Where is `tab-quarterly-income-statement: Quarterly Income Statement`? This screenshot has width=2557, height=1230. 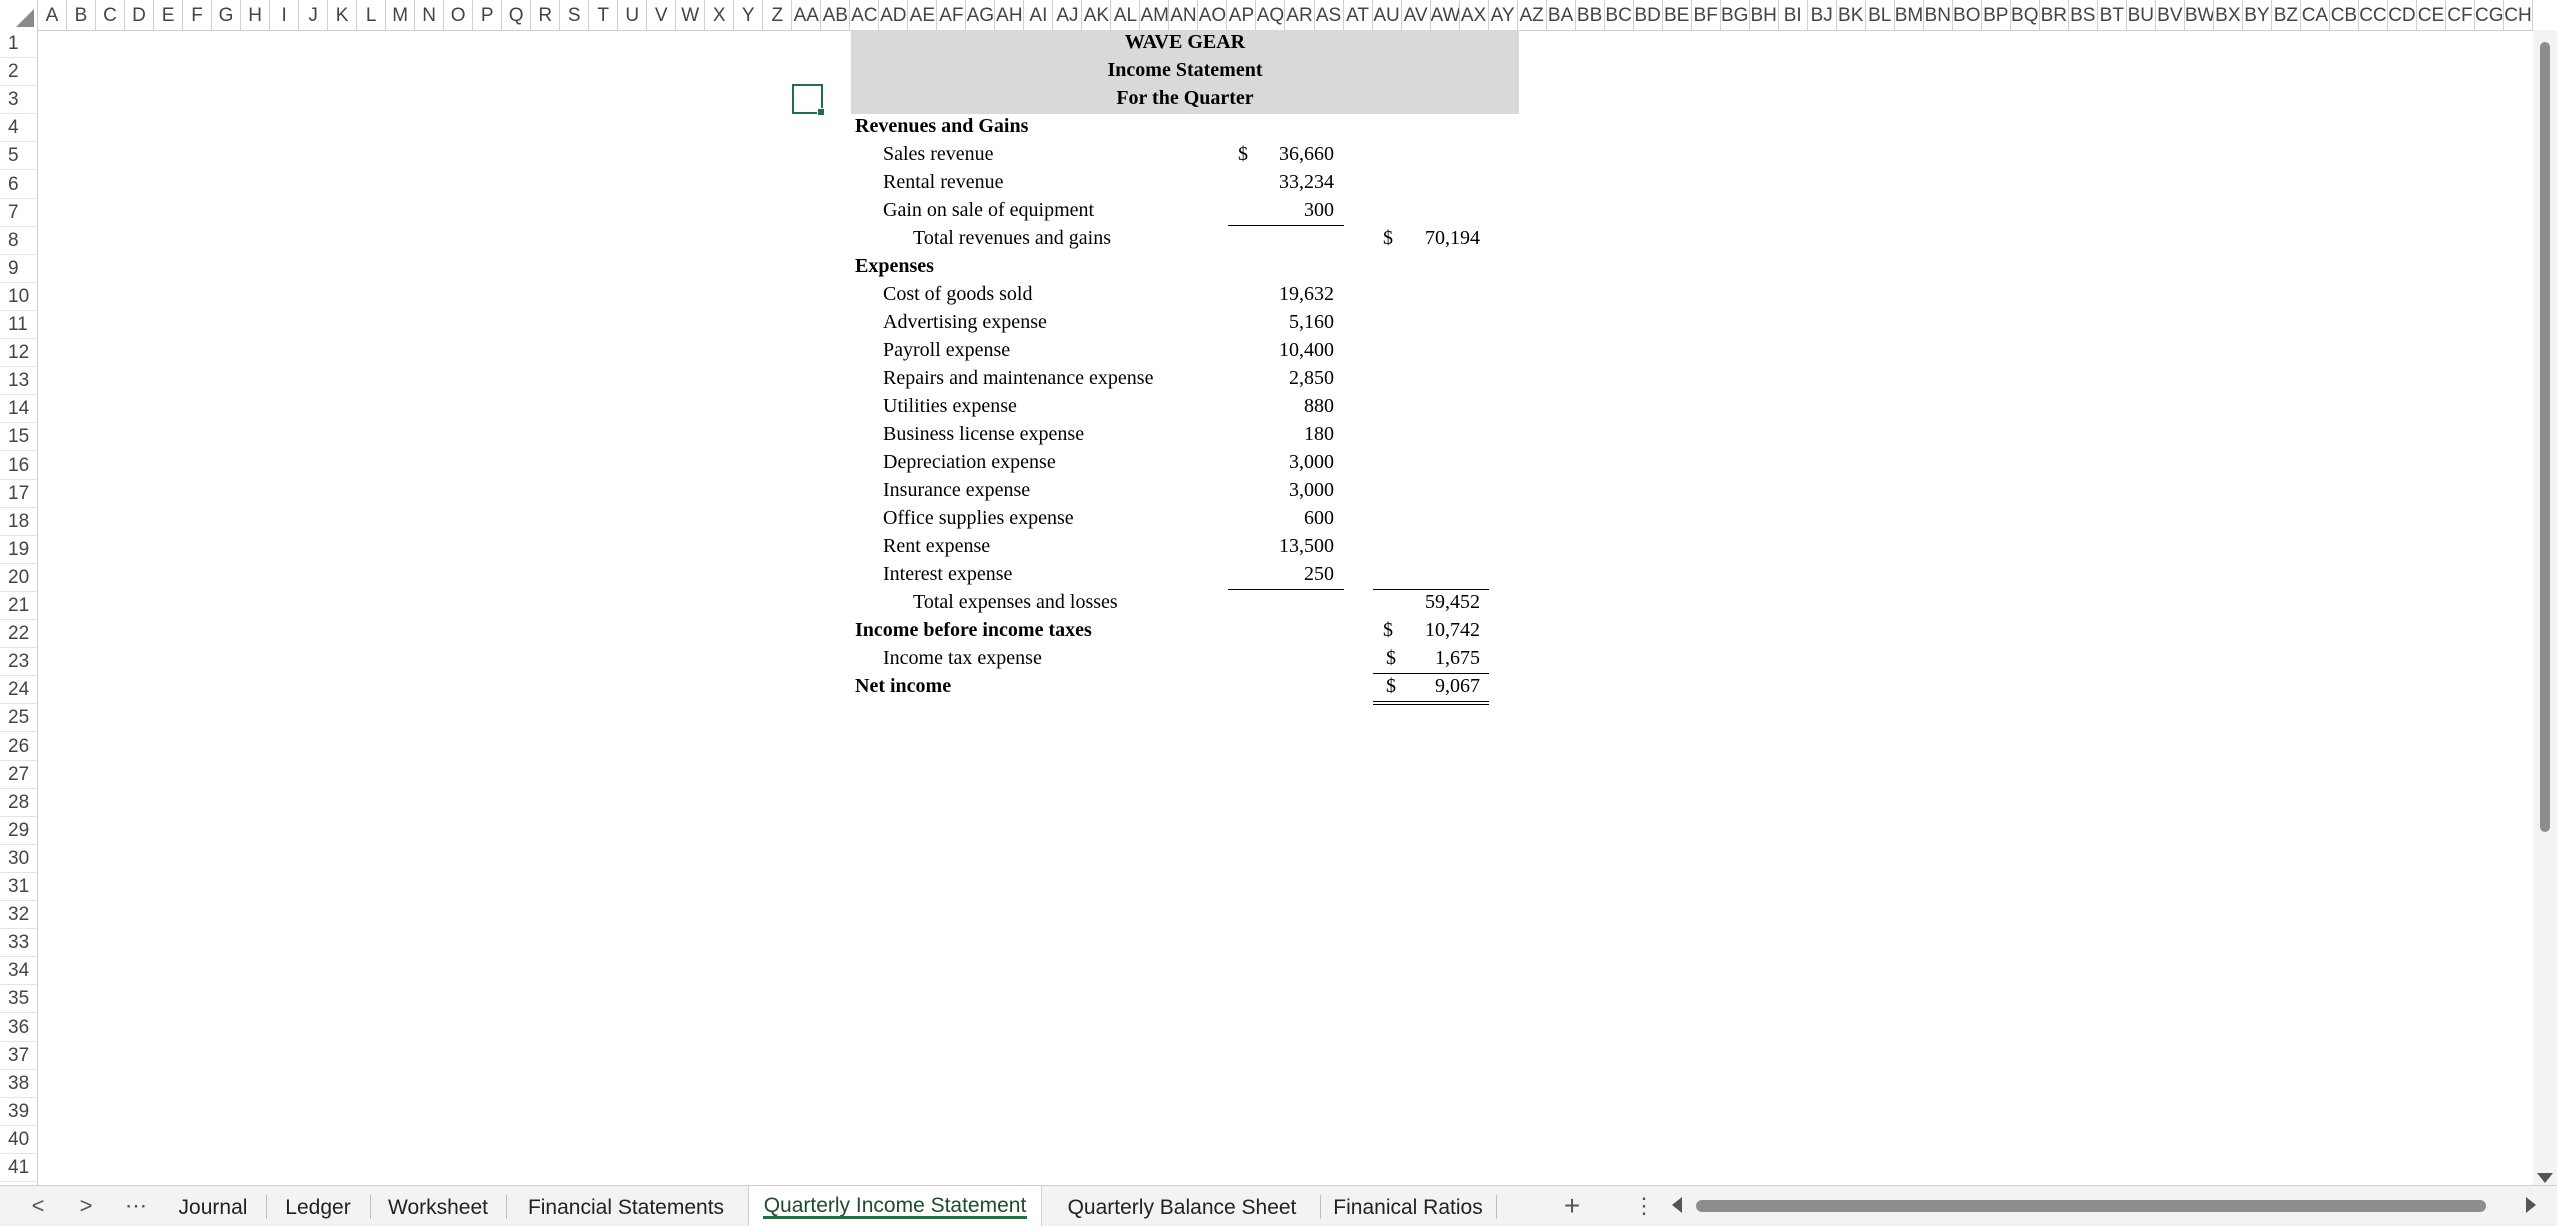
tab-quarterly-income-statement: Quarterly Income Statement is located at coordinates (895, 1206).